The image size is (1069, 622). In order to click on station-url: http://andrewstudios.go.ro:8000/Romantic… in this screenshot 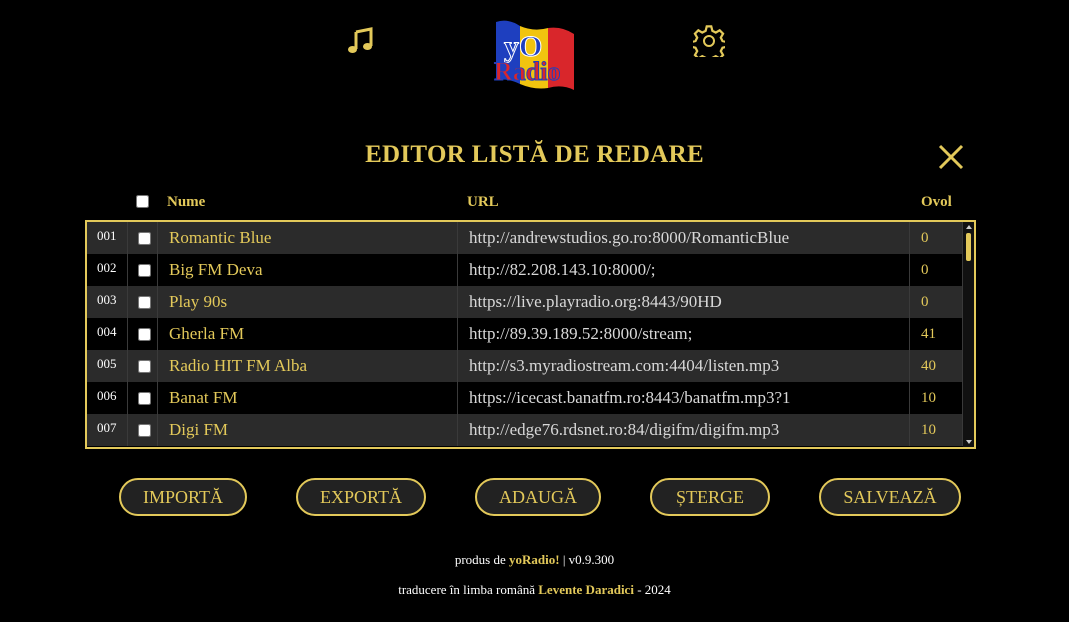, I will do `click(684, 238)`.